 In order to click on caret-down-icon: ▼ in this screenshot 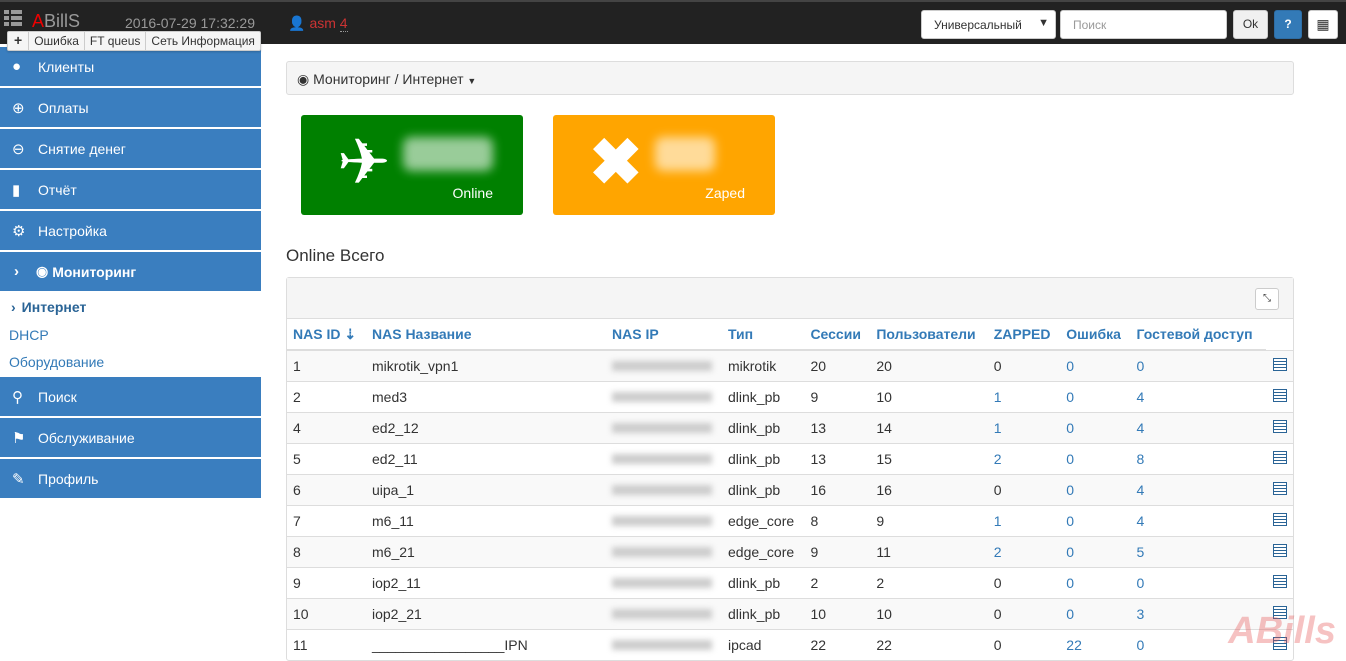, I will do `click(1043, 23)`.